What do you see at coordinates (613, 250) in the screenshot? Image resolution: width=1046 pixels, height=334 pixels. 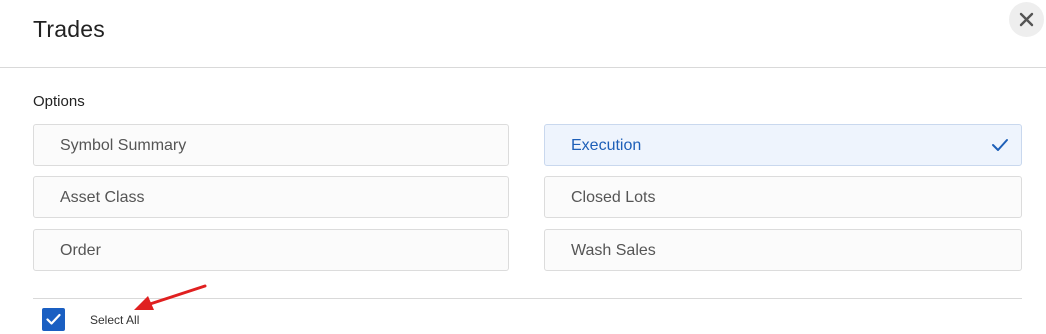 I see `option-label: Wash Sales` at bounding box center [613, 250].